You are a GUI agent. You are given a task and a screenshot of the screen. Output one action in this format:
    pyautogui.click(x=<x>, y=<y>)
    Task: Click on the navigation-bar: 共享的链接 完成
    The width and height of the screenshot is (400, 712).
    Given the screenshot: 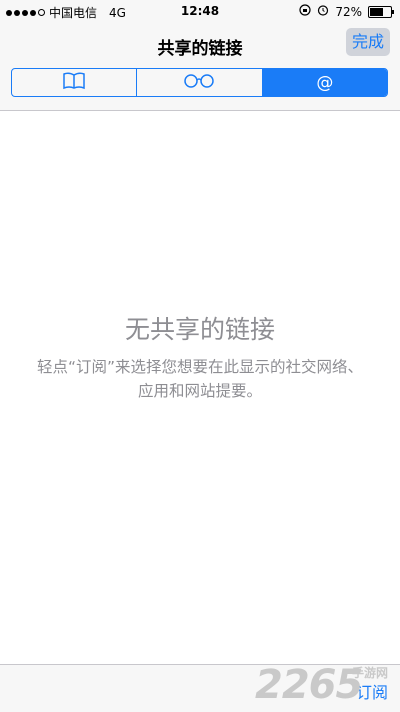 What is the action you would take?
    pyautogui.click(x=200, y=43)
    